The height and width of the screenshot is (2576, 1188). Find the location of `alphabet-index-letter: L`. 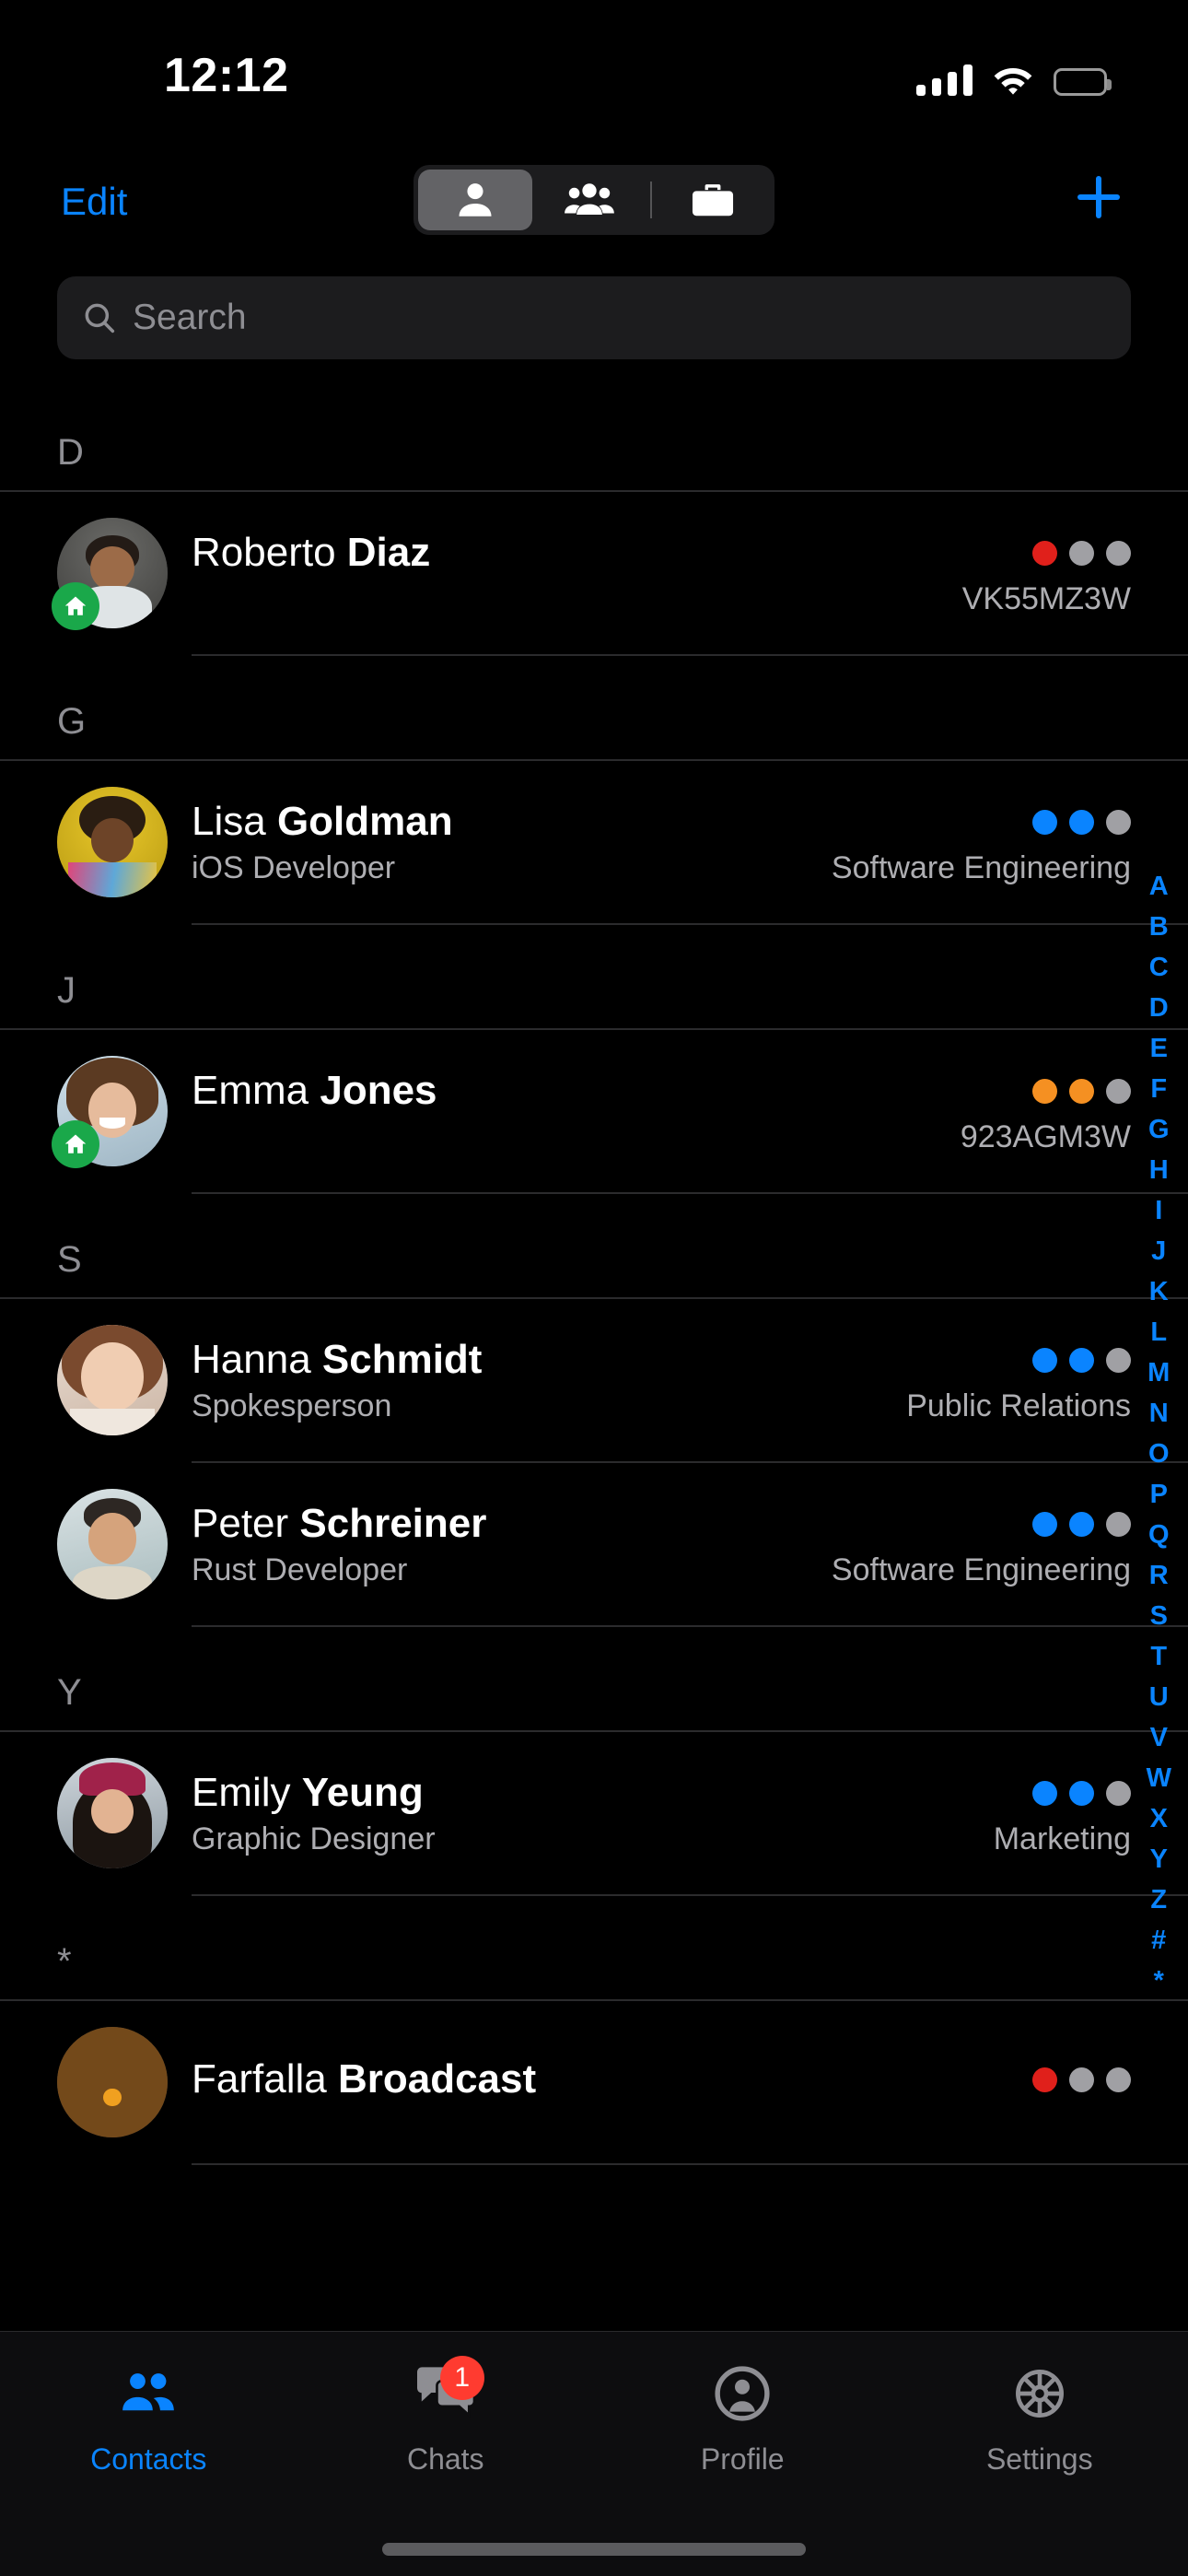

alphabet-index-letter: L is located at coordinates (1159, 1332).